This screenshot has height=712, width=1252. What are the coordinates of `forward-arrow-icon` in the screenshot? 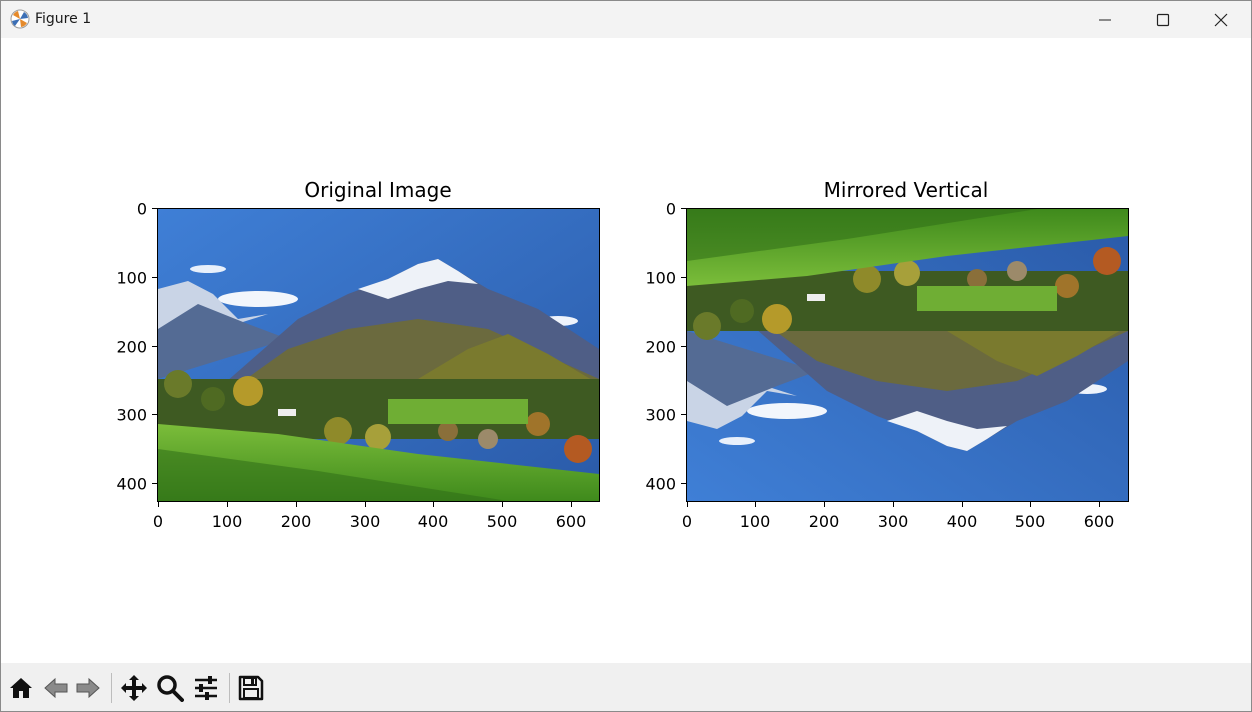 It's located at (88, 688).